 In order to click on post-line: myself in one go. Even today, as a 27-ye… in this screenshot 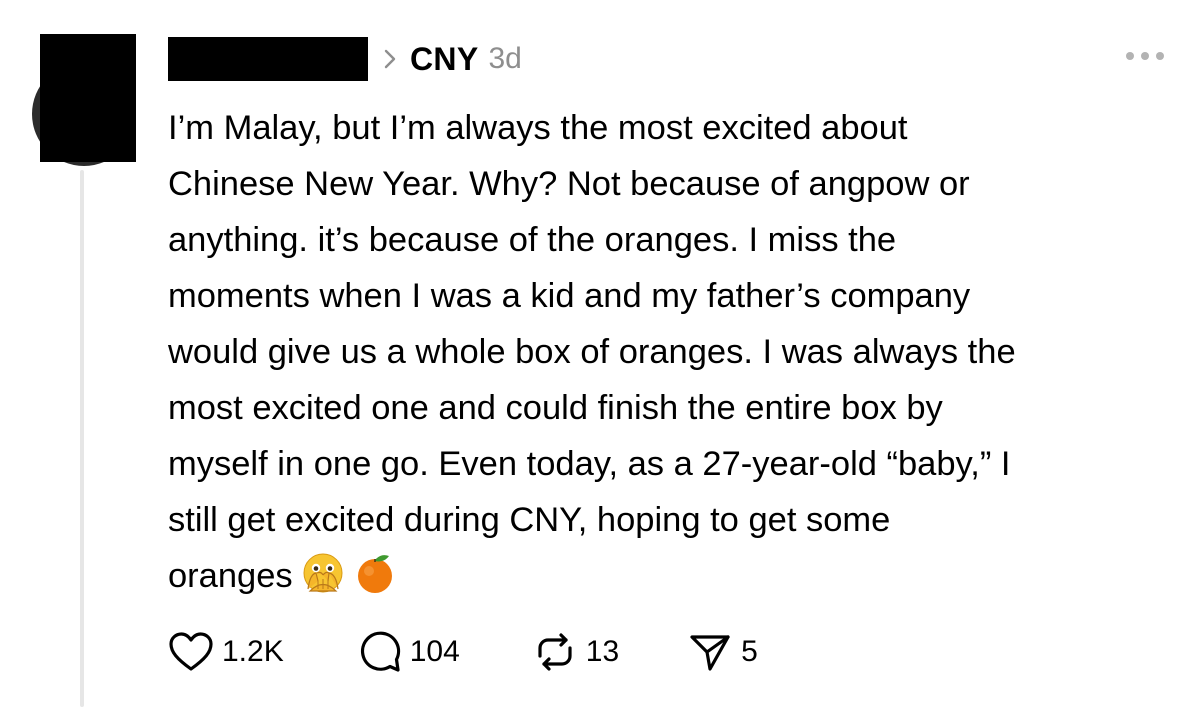, I will do `click(589, 464)`.